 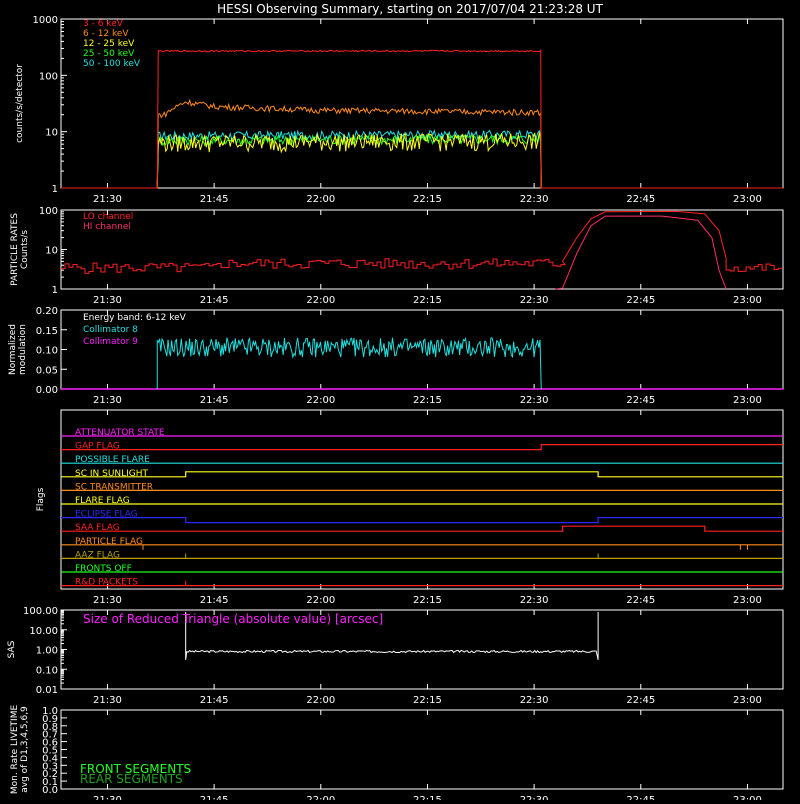 What do you see at coordinates (51, 133) in the screenshot?
I see `y-tick-label: 10` at bounding box center [51, 133].